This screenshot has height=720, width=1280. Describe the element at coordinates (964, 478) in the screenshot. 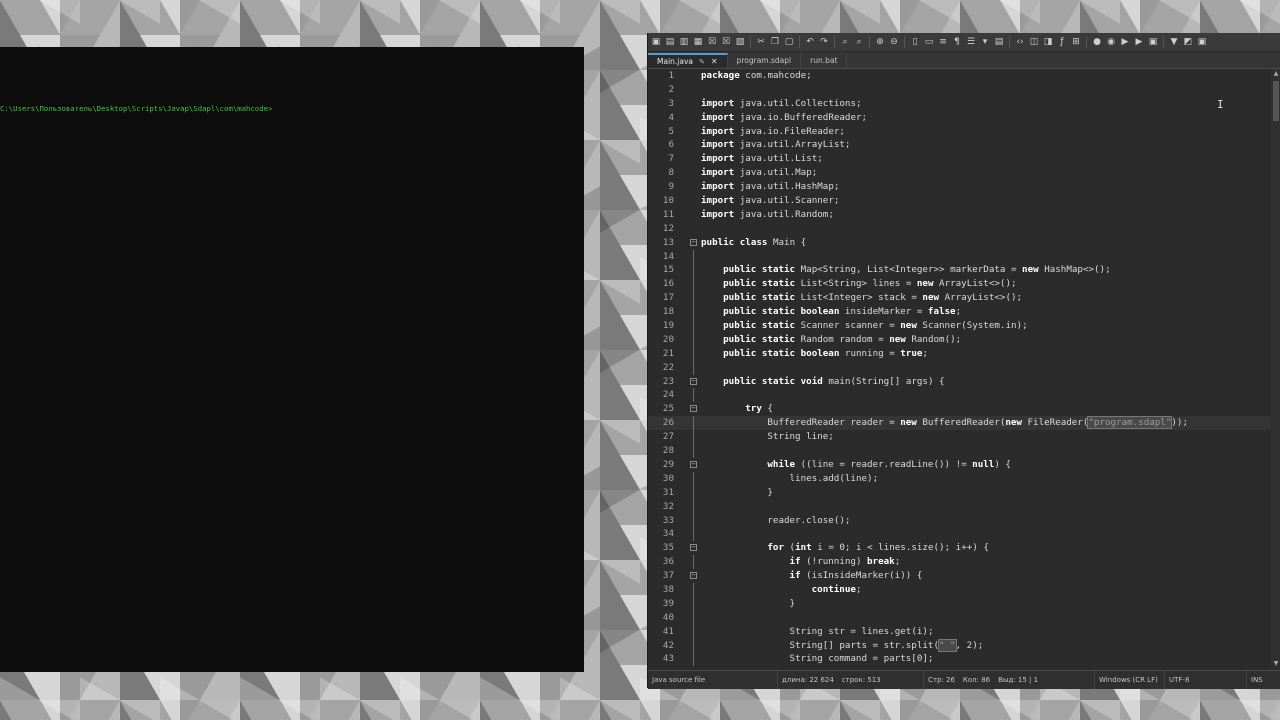

I see `code-line: 30 lines.add(line);` at that location.